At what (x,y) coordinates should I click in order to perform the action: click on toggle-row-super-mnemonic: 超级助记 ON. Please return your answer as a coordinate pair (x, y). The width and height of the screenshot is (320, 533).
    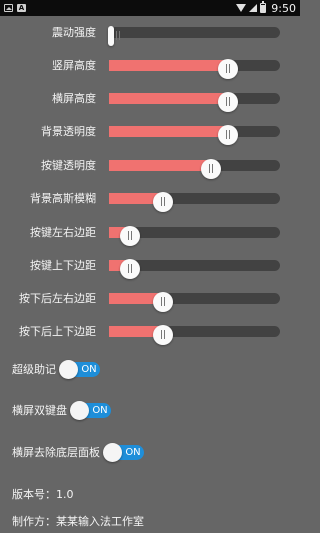
    Looking at the image, I should click on (56, 369).